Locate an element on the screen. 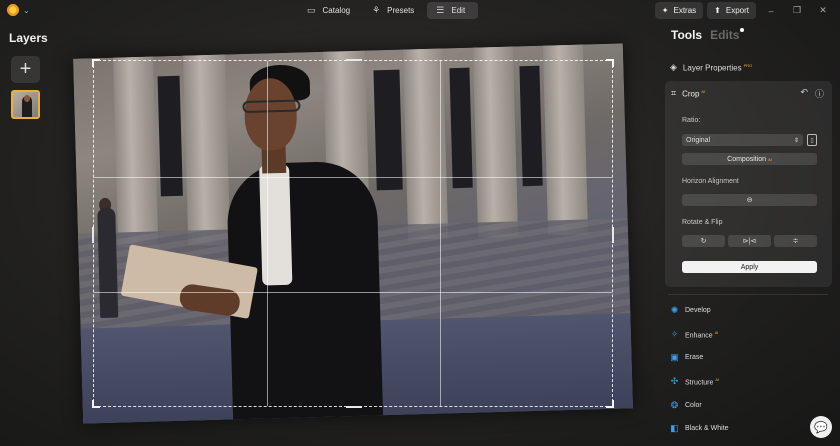  apply-button: Apply is located at coordinates (749, 267).